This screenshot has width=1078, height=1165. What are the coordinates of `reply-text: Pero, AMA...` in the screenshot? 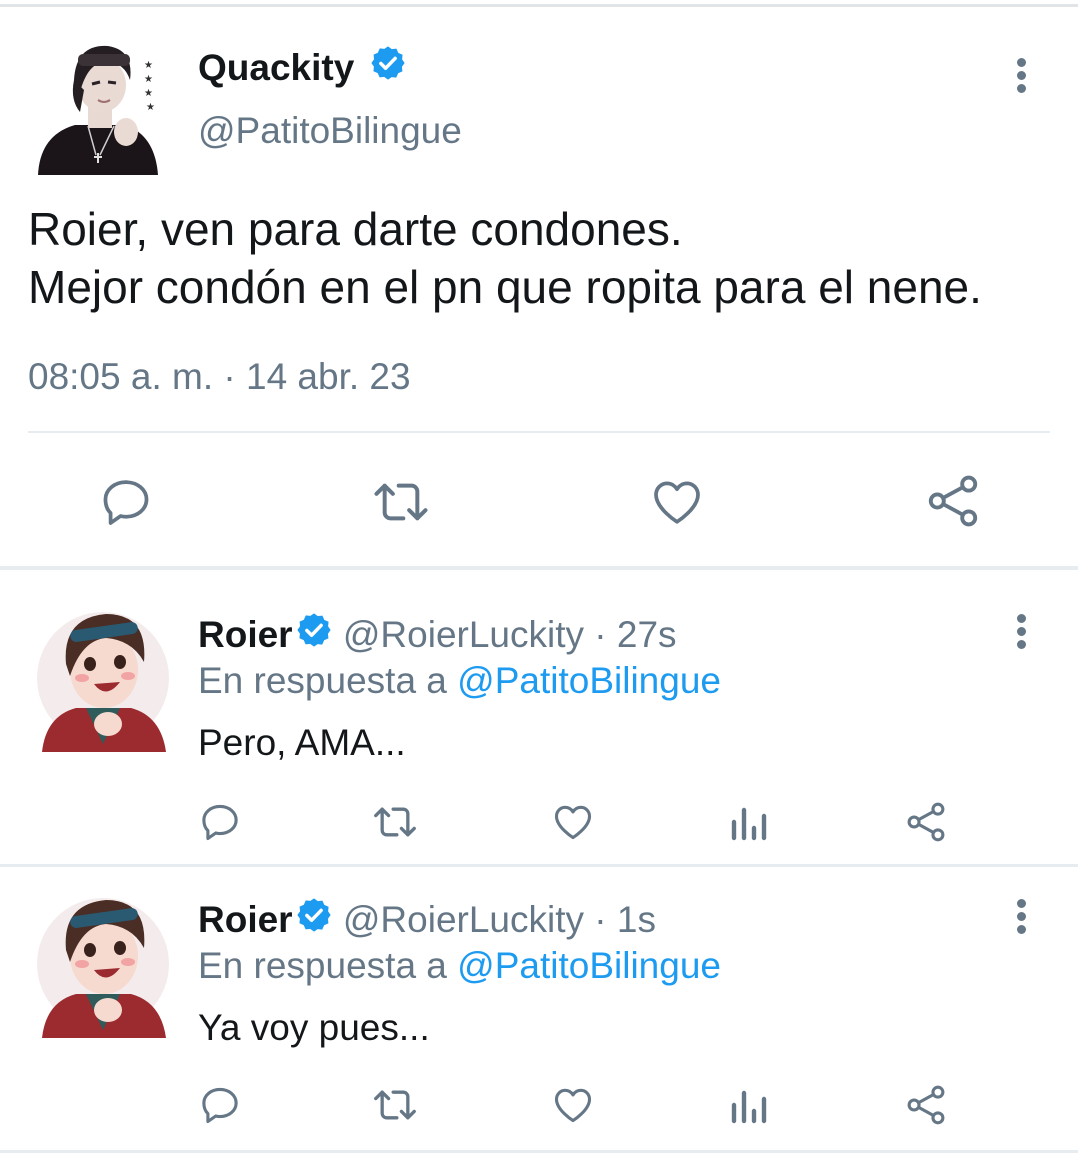 It's located at (302, 742).